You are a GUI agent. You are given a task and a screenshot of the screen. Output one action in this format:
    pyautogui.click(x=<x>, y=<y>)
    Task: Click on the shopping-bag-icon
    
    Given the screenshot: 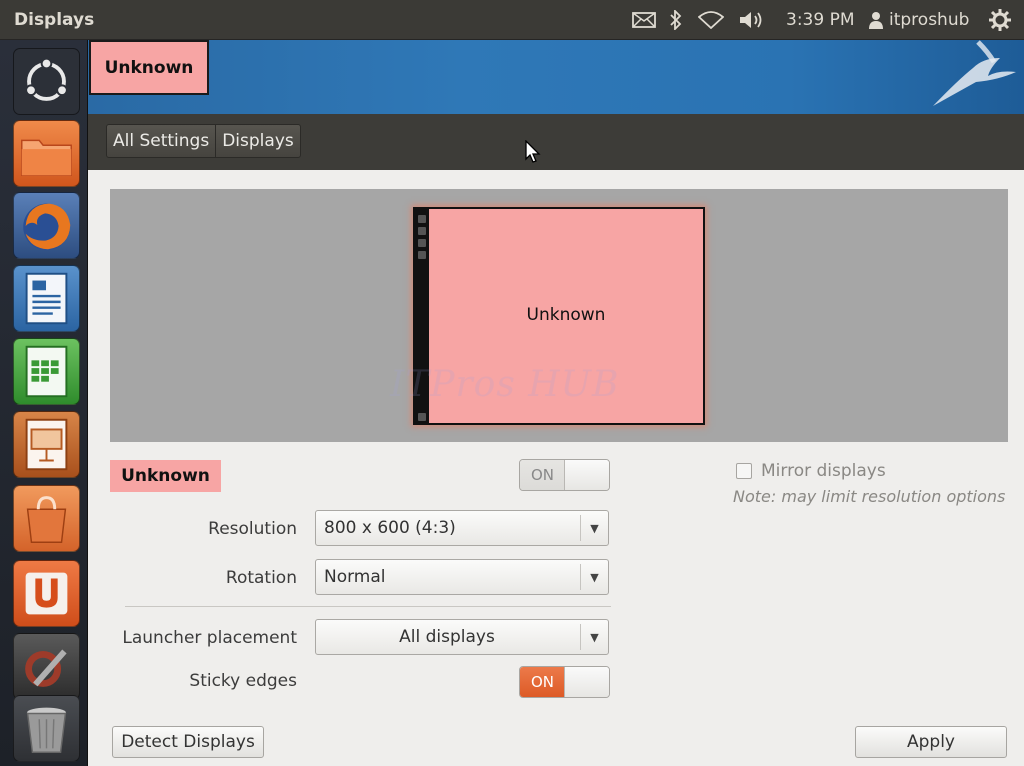 What is the action you would take?
    pyautogui.click(x=46, y=519)
    